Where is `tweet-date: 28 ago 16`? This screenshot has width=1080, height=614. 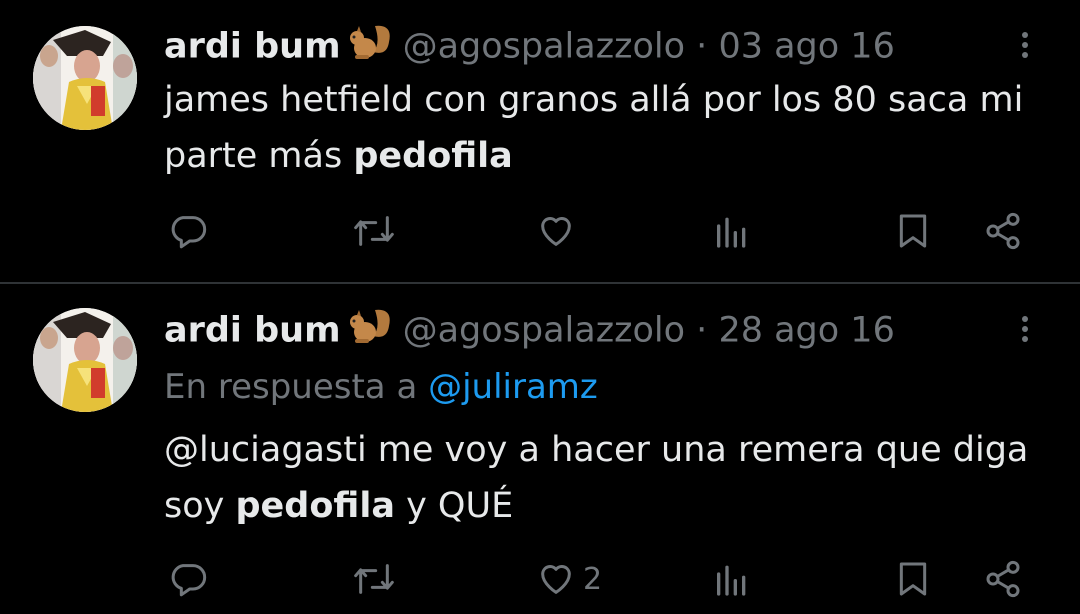
tweet-date: 28 ago 16 is located at coordinates (806, 331).